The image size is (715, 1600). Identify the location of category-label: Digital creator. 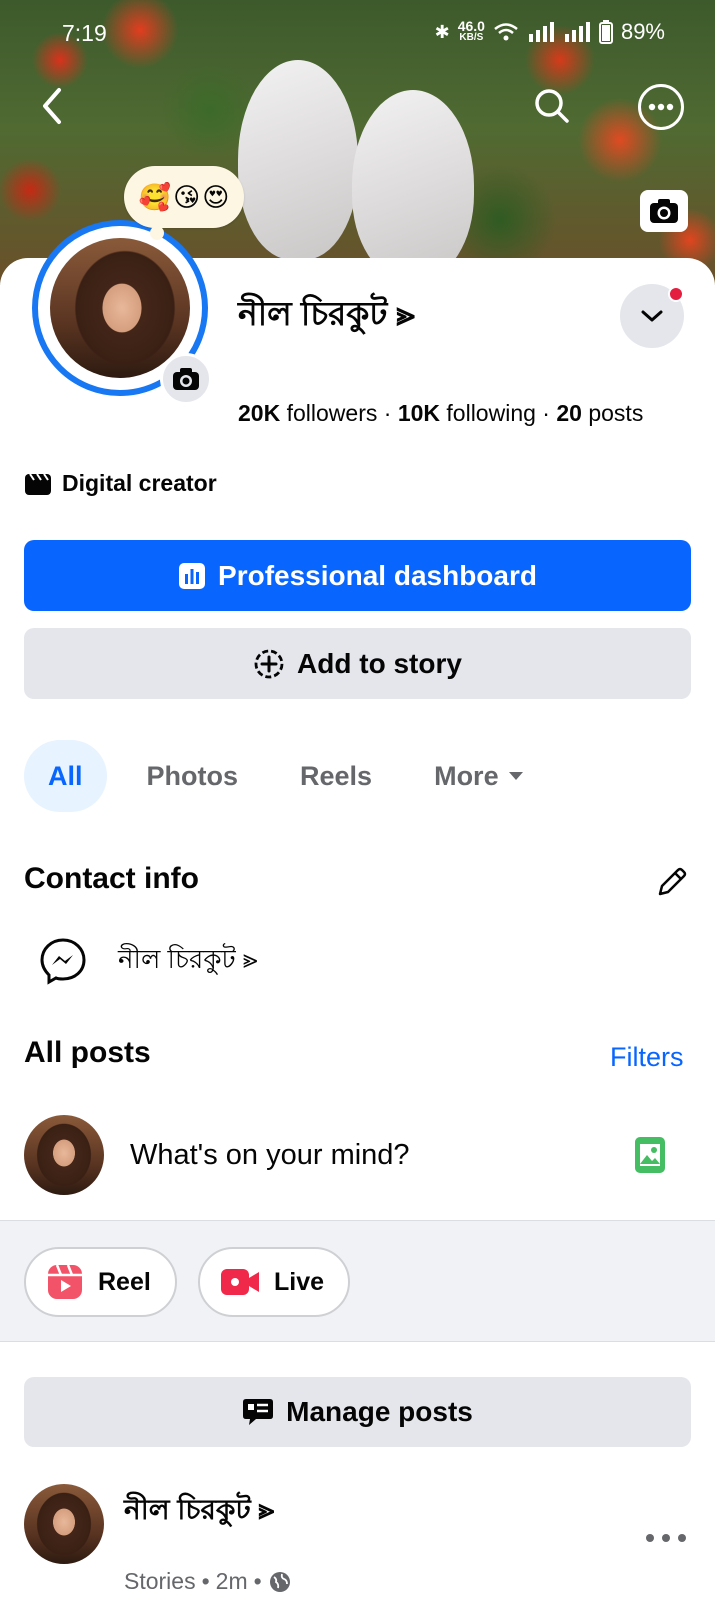
(139, 483).